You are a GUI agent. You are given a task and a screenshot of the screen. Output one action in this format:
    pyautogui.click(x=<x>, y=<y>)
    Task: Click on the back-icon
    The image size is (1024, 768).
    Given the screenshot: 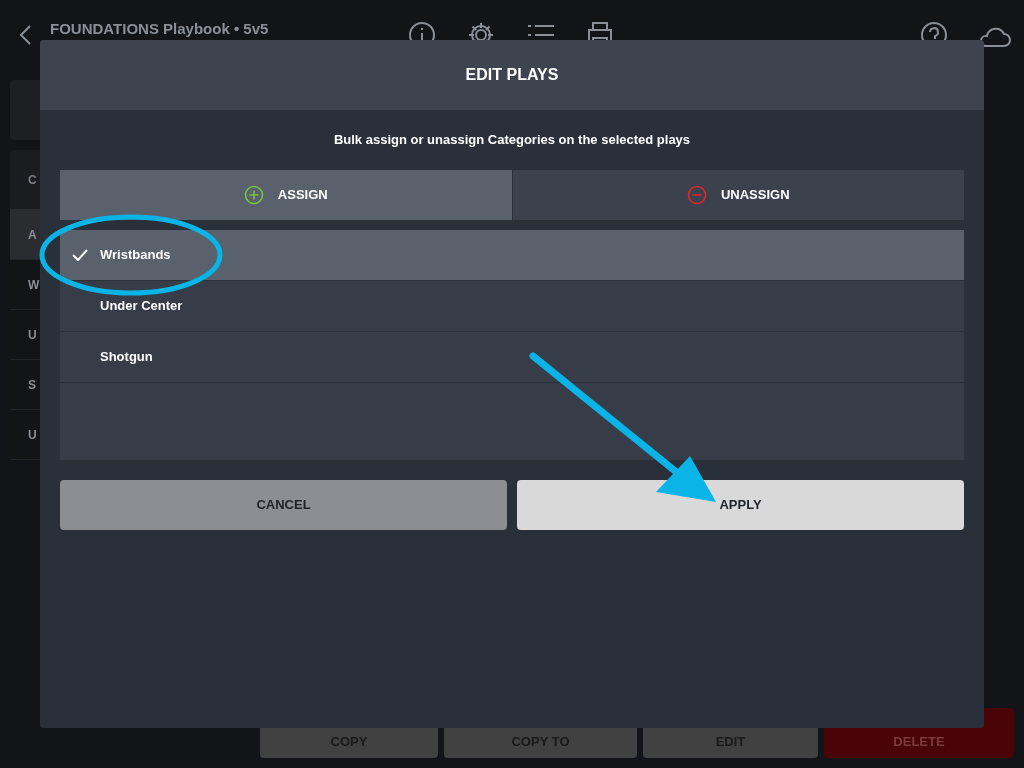 What is the action you would take?
    pyautogui.click(x=25, y=35)
    